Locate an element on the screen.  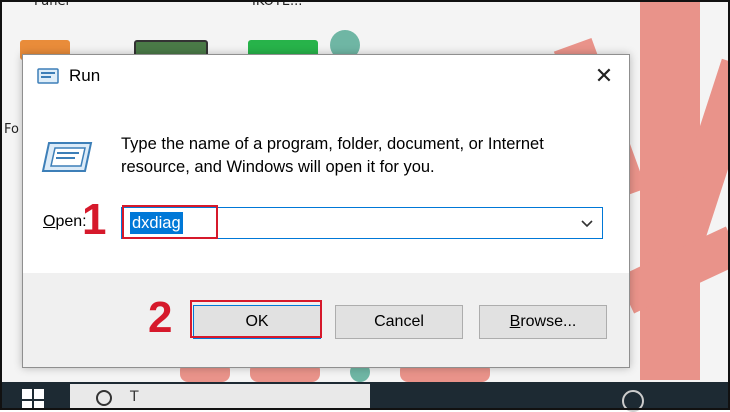
highlight-open-input is located at coordinates (170, 222).